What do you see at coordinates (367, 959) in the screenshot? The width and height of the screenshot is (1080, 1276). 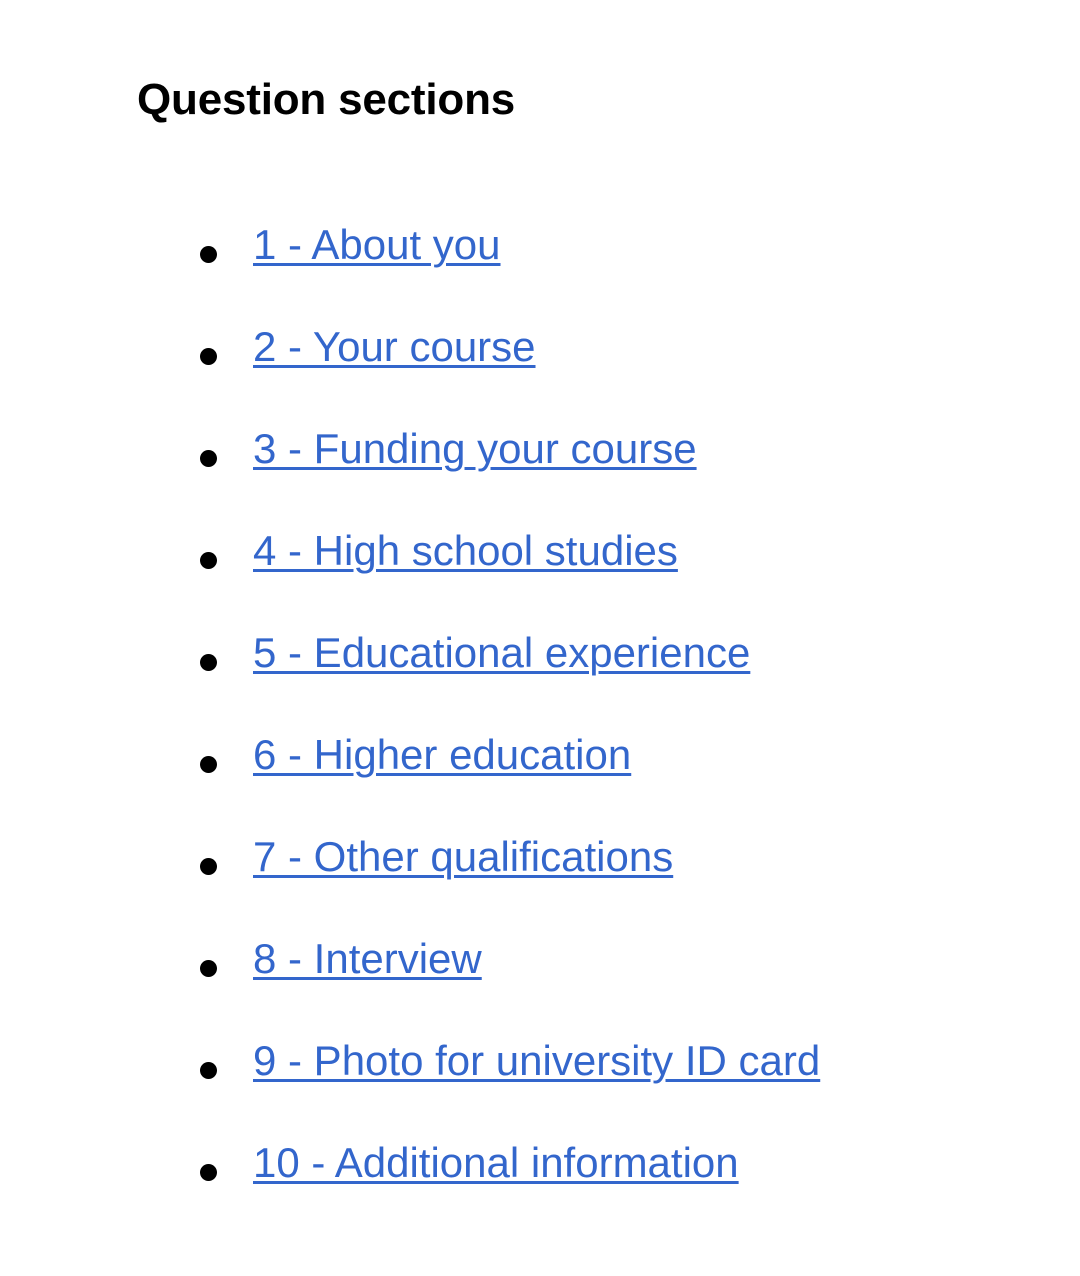 I see `sidebar-item-interview: 8 - Interview` at bounding box center [367, 959].